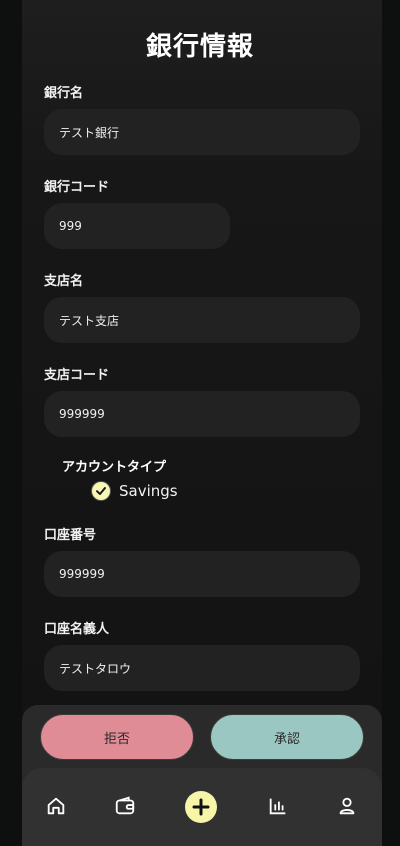 This screenshot has height=846, width=400. Describe the element at coordinates (137, 226) in the screenshot. I see `bank-code-field: 999` at that location.